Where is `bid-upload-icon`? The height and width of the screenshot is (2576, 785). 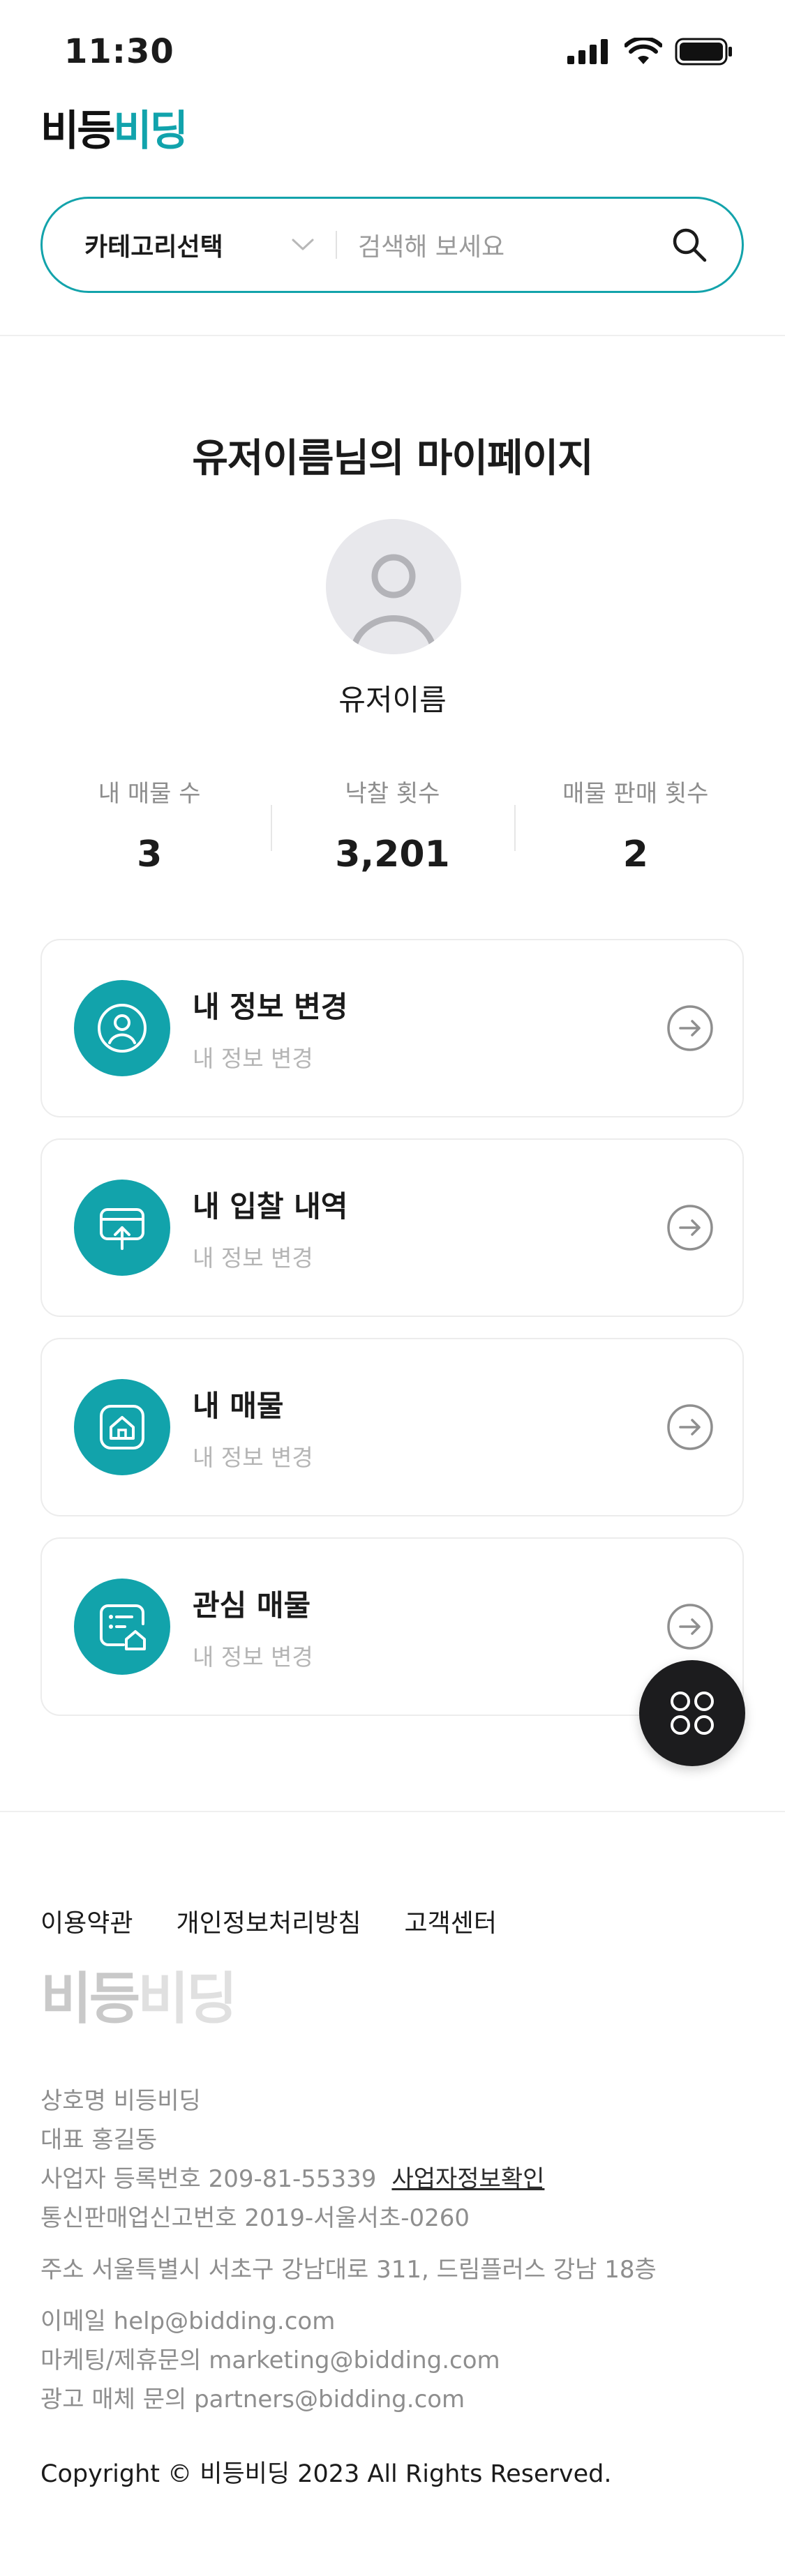
bid-upload-icon is located at coordinates (122, 1229).